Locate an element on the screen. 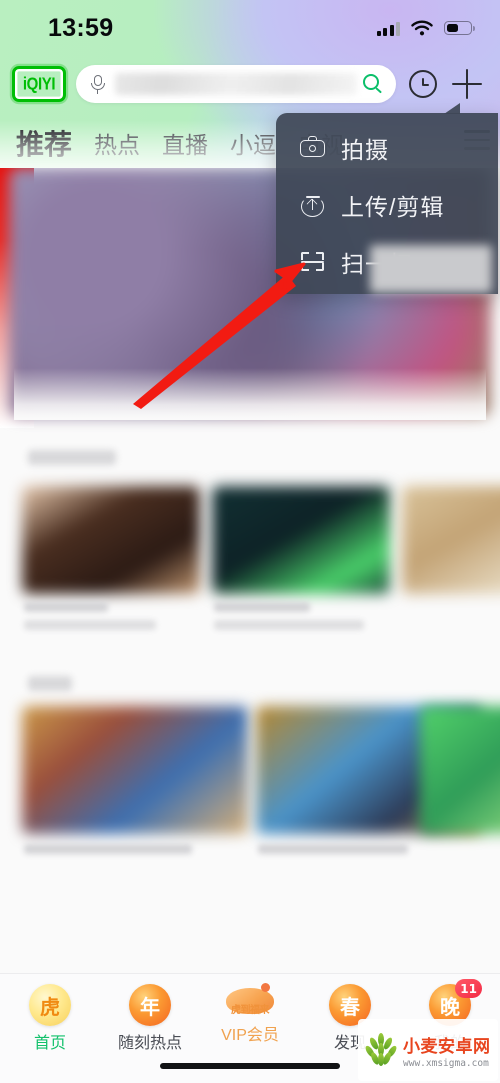  header-search-row: iQIYI is located at coordinates (250, 84).